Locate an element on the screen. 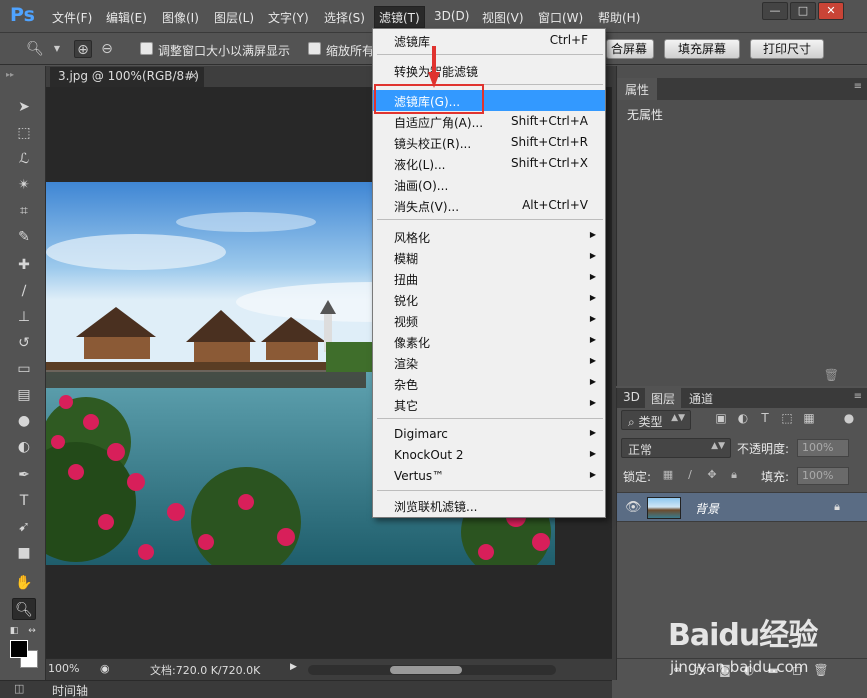 This screenshot has height=698, width=867. fit-screen-button: 合屏幕 is located at coordinates (630, 49).